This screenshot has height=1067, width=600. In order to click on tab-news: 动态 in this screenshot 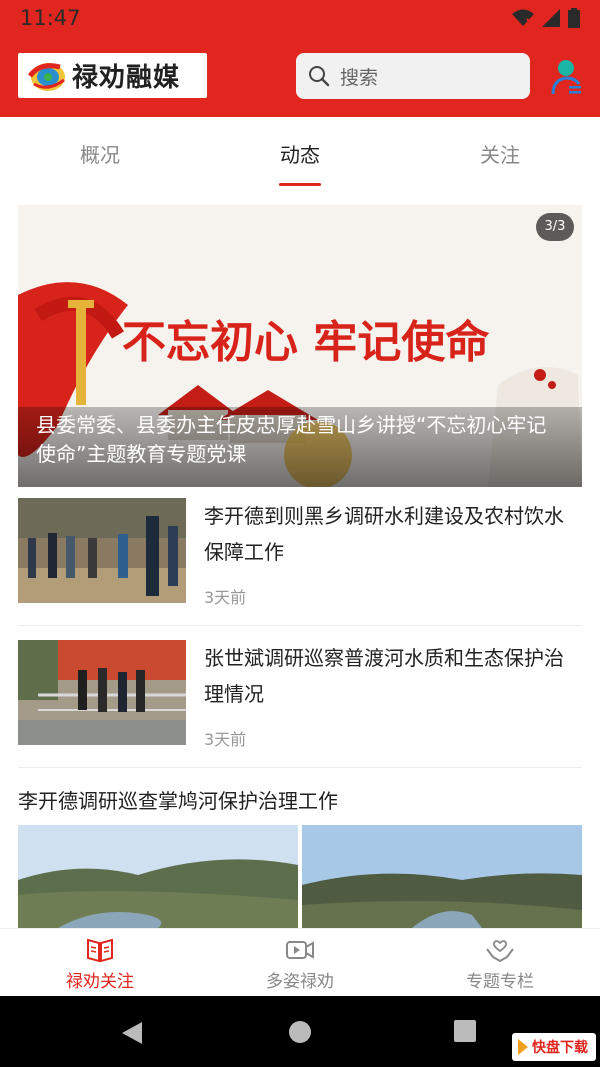, I will do `click(300, 153)`.